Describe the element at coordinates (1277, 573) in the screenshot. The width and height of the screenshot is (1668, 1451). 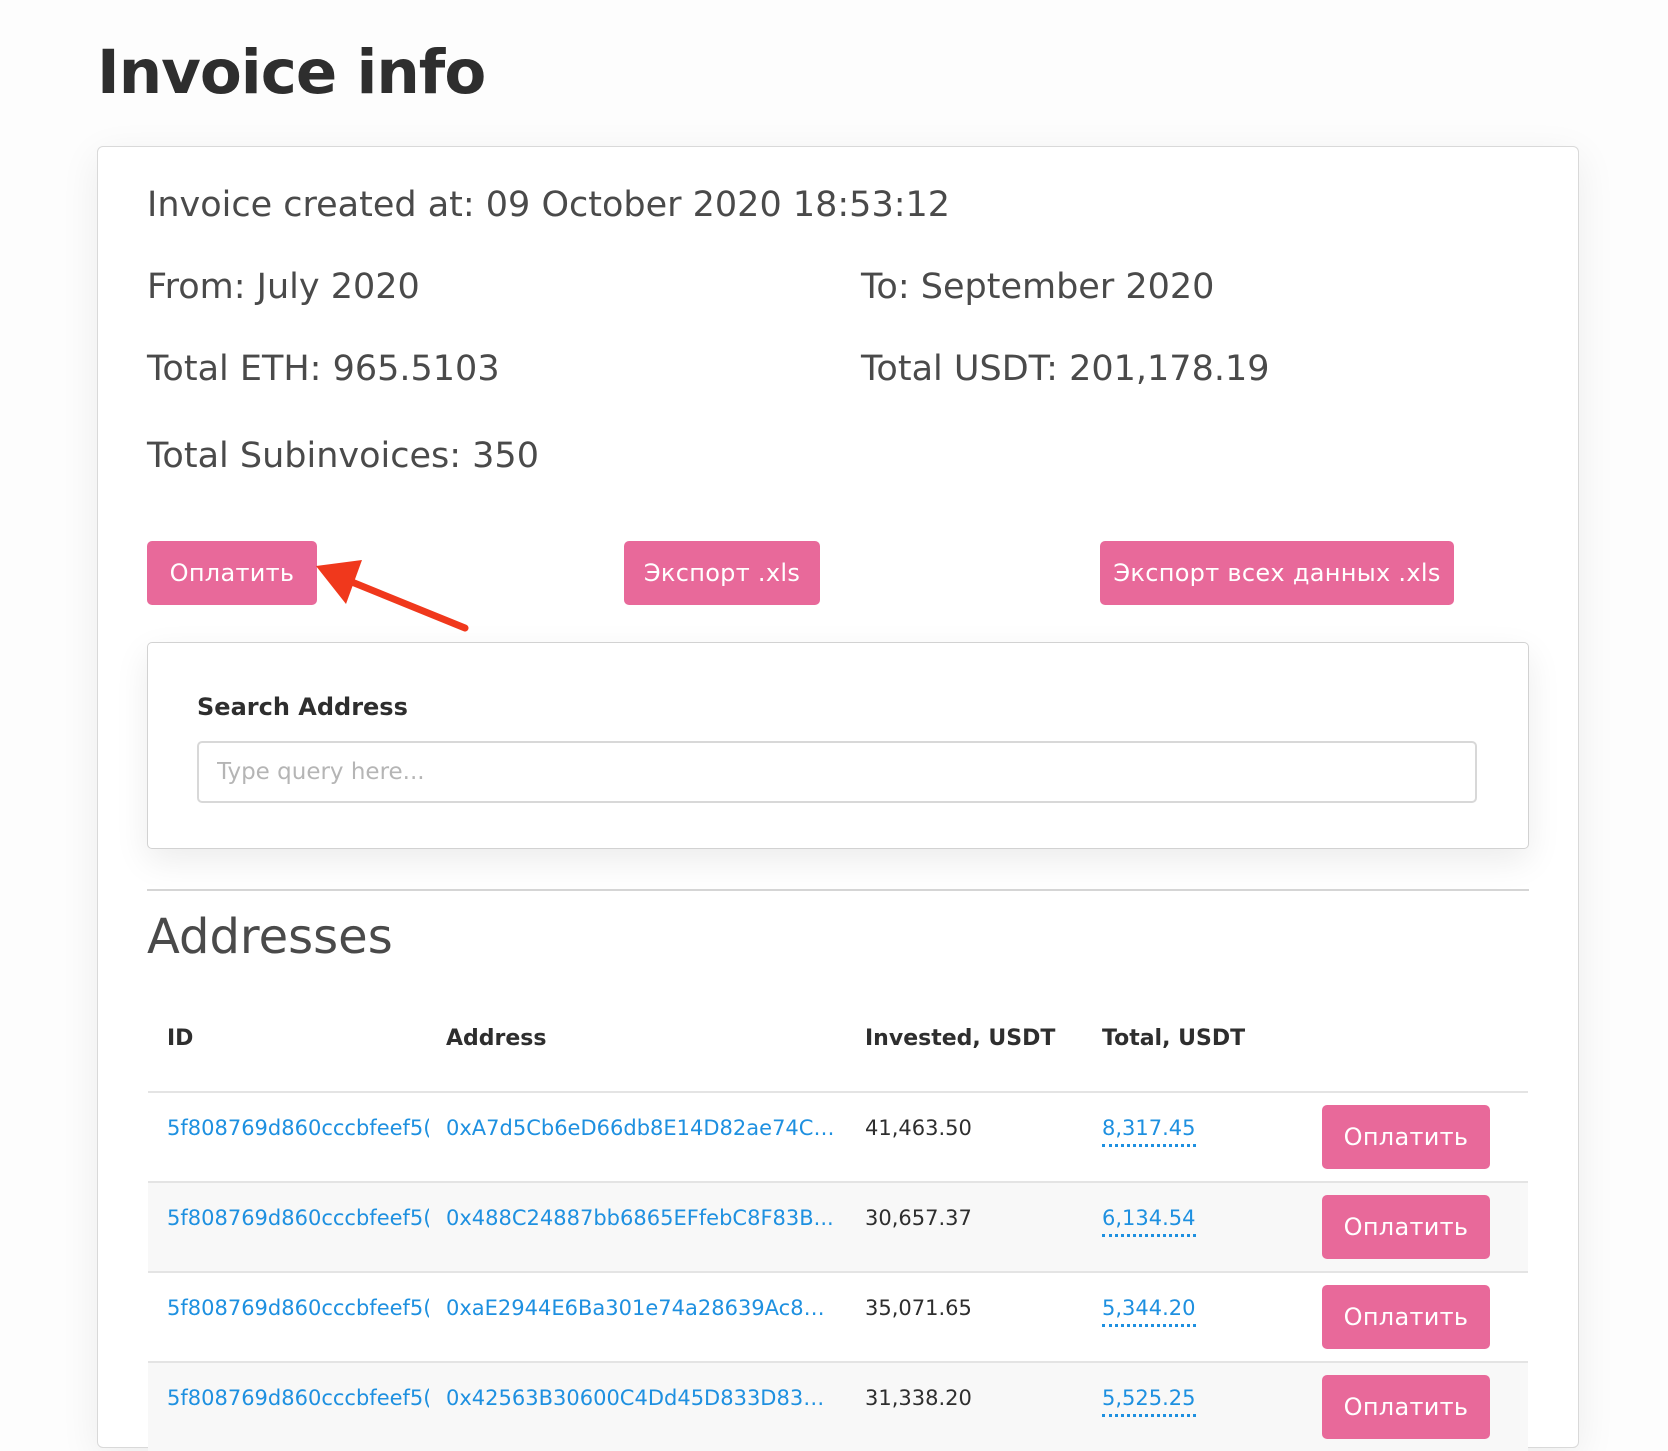
I see `export-all-xls-button: Экспорт всех данных .xls` at that location.